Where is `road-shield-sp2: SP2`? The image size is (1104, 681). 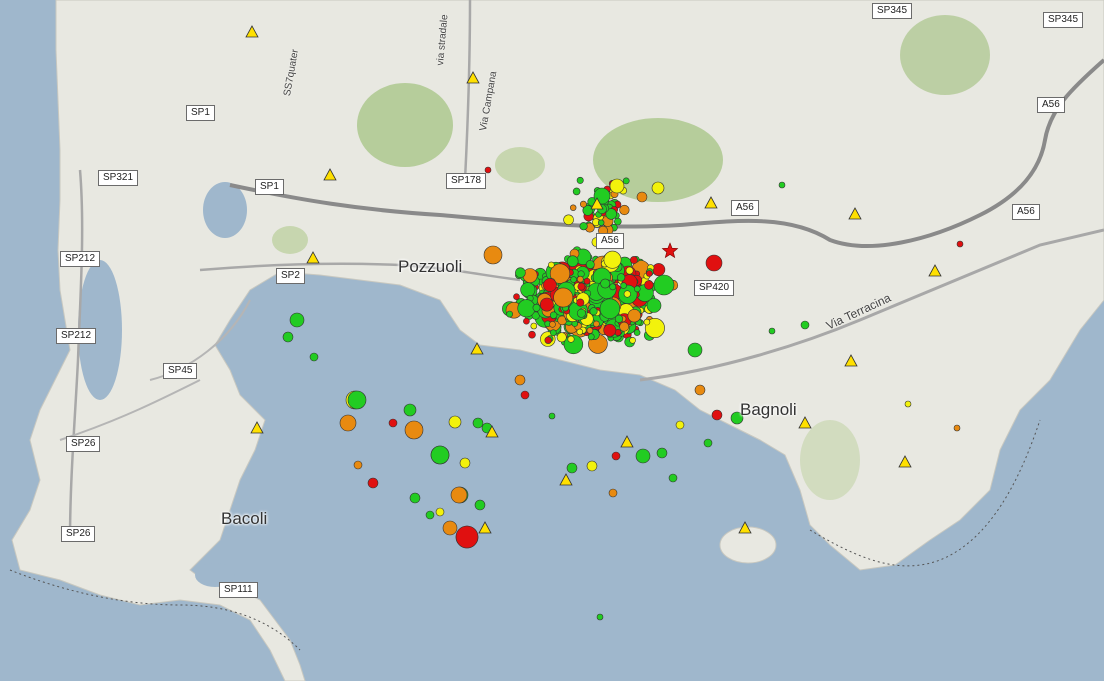
road-shield-sp2: SP2 is located at coordinates (290, 276).